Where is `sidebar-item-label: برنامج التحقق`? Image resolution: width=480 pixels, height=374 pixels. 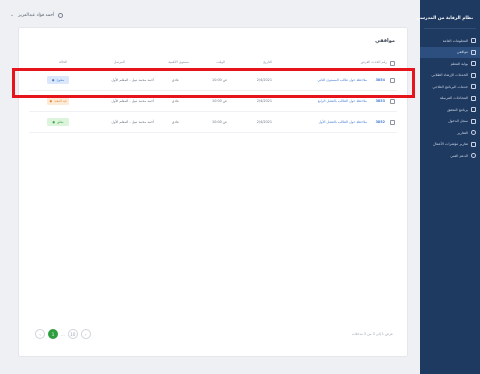 sidebar-item-label: برنامج التحقق is located at coordinates (457, 109).